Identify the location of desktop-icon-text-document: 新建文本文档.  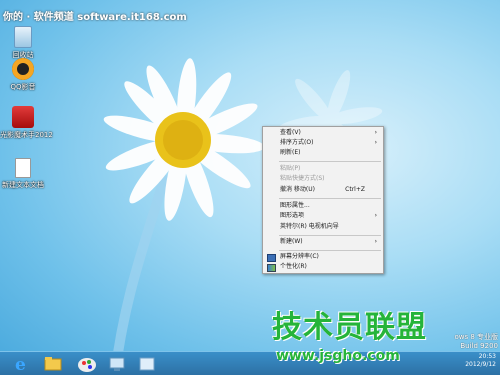
(23, 173).